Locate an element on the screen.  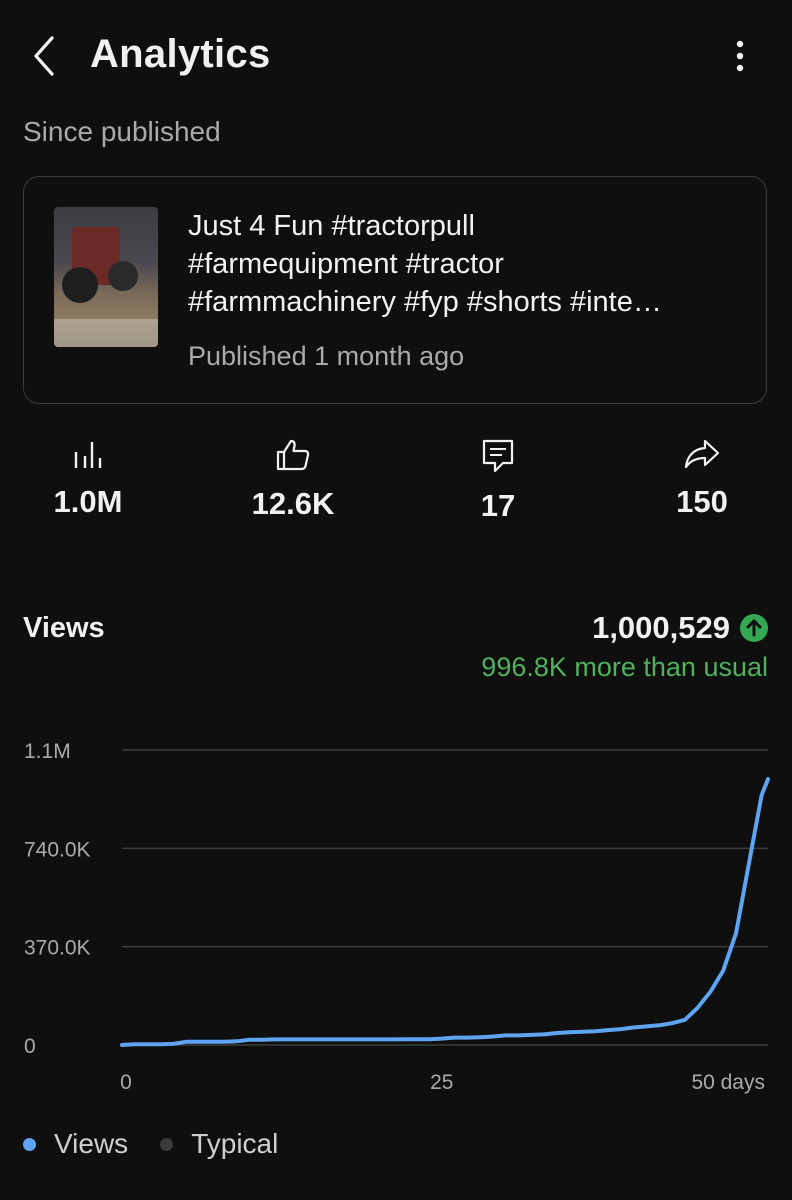
legend-item-typical: Typical is located at coordinates (219, 1144).